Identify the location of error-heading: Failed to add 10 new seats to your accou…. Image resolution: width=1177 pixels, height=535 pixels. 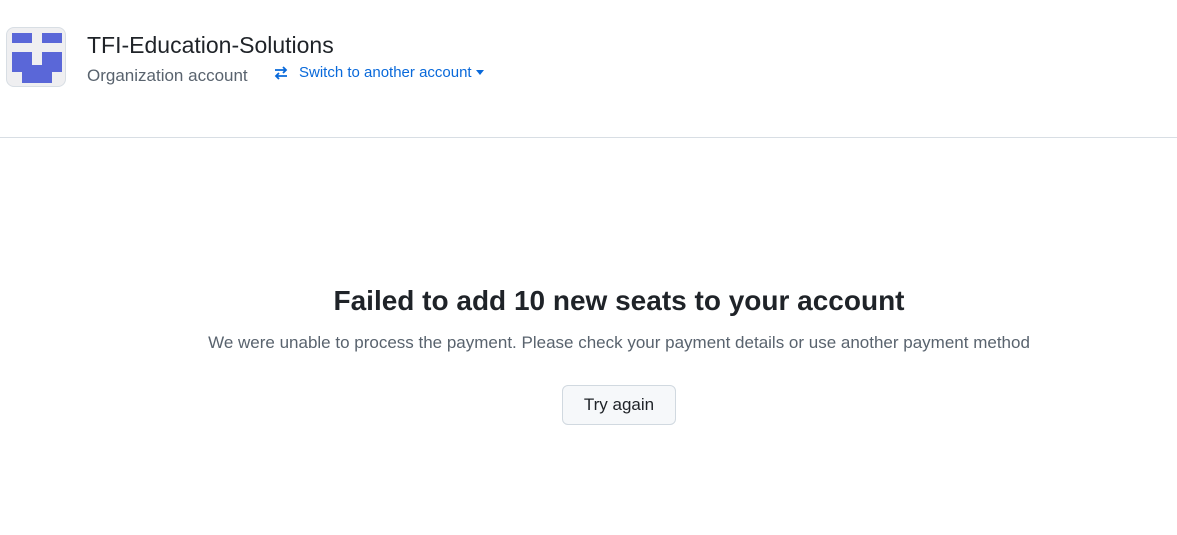
(619, 300).